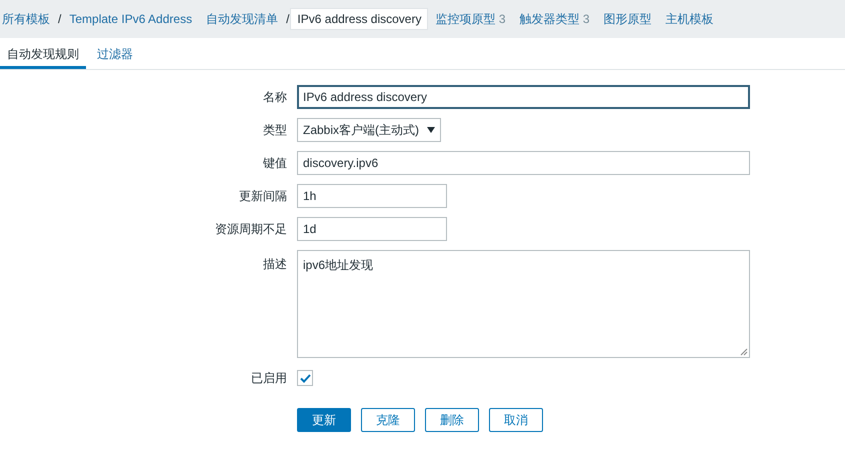 Image resolution: width=845 pixels, height=449 pixels. Describe the element at coordinates (554, 19) in the screenshot. I see `breadcrumb-link: 触发器类型 3` at that location.